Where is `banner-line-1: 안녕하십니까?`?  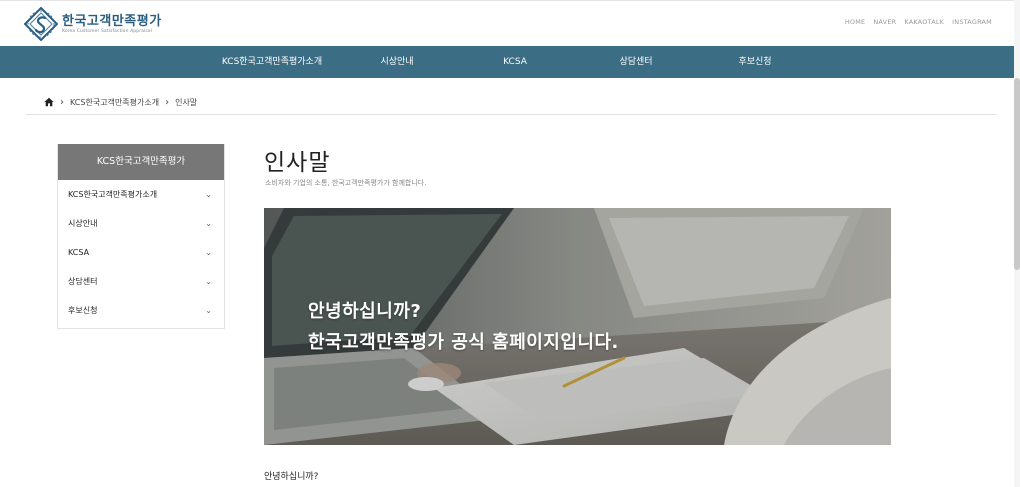 banner-line-1: 안녕하십니까? is located at coordinates (365, 311).